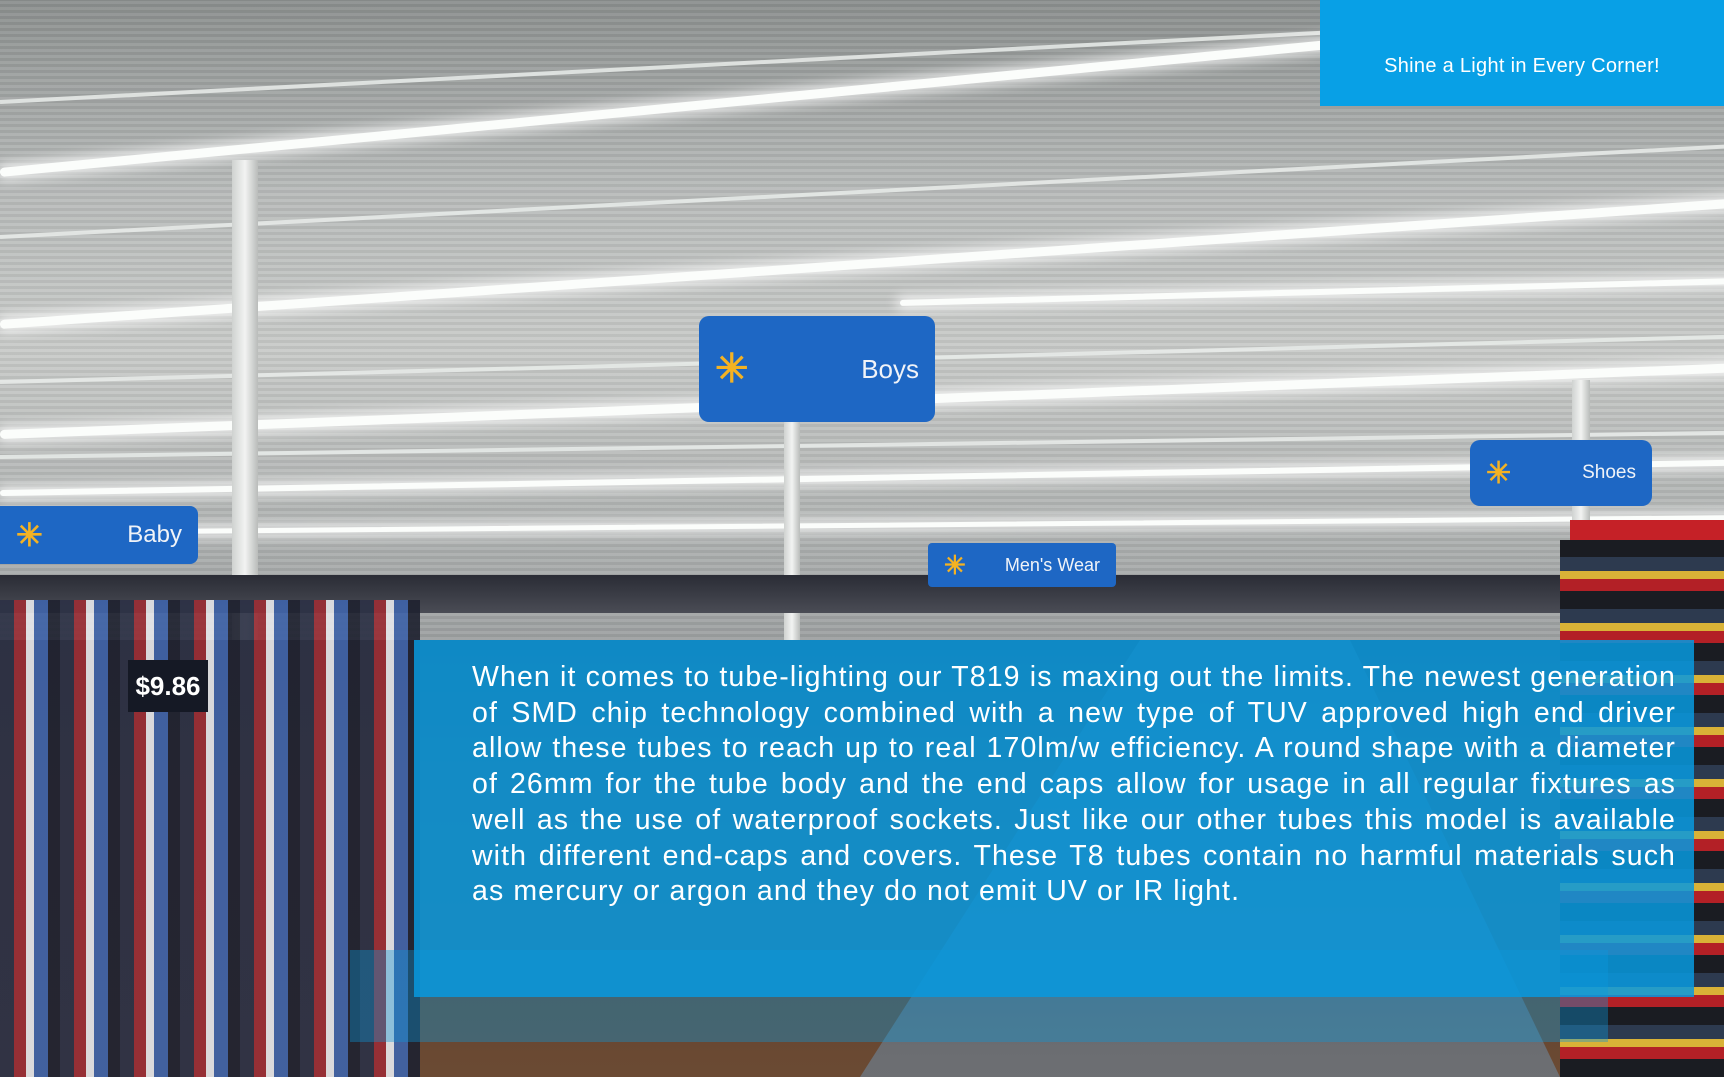  I want to click on sign-label: Men's Wear, so click(1052, 564).